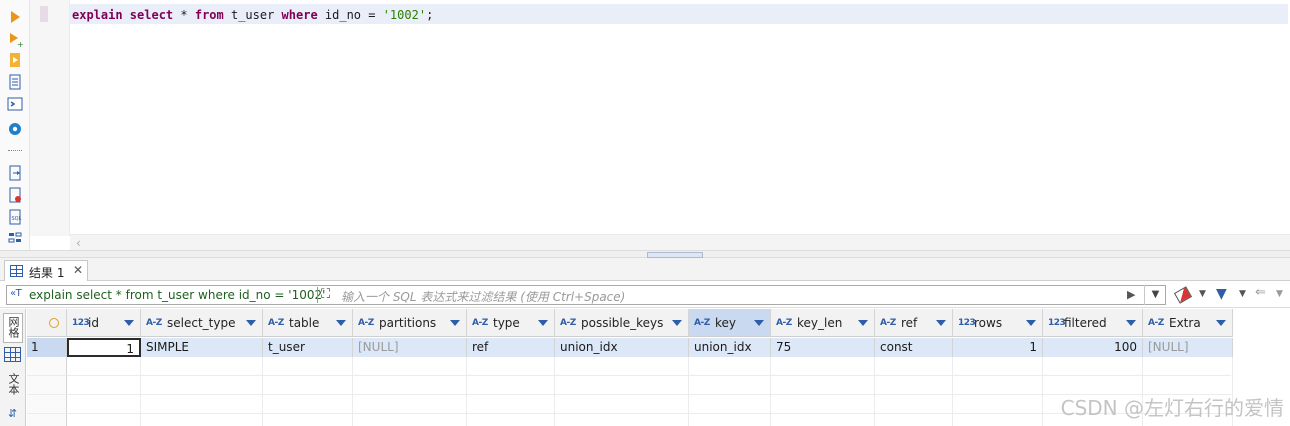 This screenshot has height=426, width=1290. Describe the element at coordinates (13, 328) in the screenshot. I see `tab-grid-view: 网格` at that location.